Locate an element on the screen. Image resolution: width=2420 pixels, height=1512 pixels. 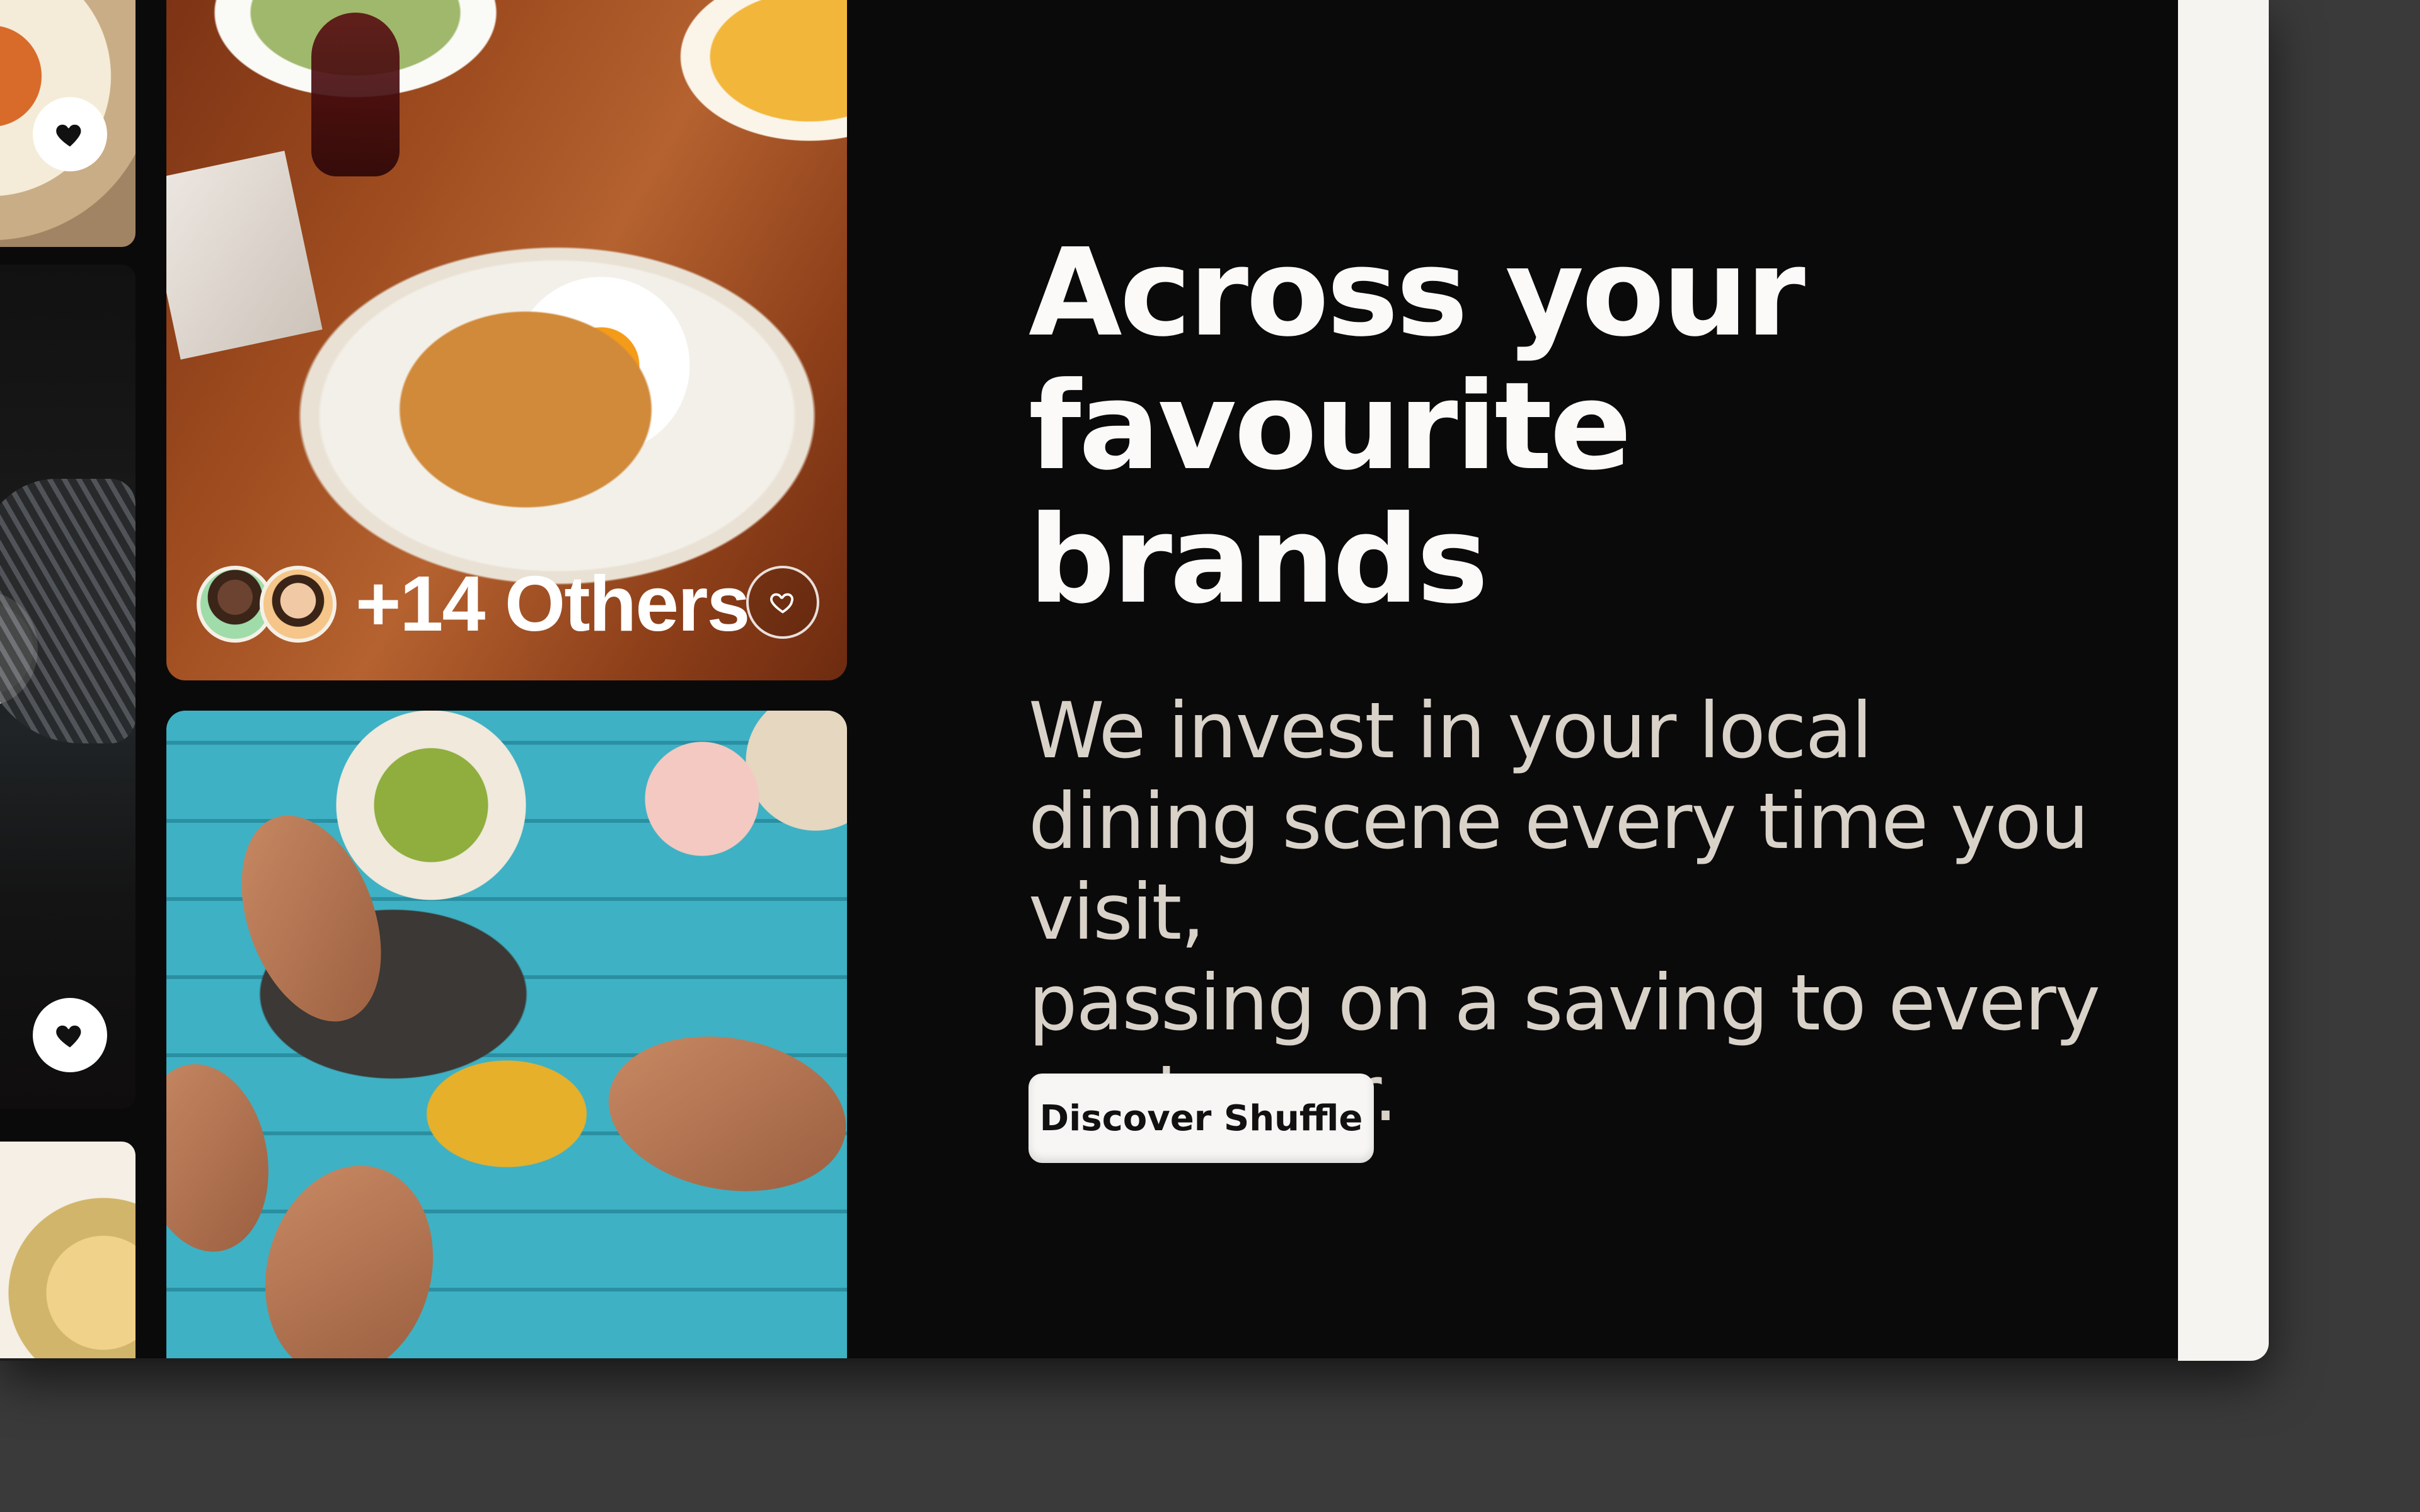
others-count-label: +14 Others is located at coordinates (553, 604).